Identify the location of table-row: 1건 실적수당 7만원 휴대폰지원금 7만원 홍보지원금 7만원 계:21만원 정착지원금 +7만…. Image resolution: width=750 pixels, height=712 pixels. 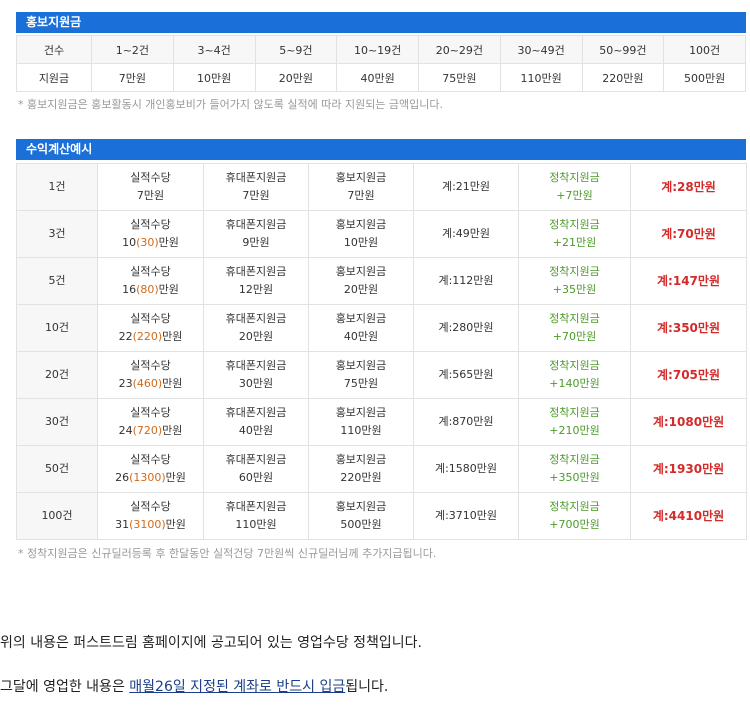
(381, 187).